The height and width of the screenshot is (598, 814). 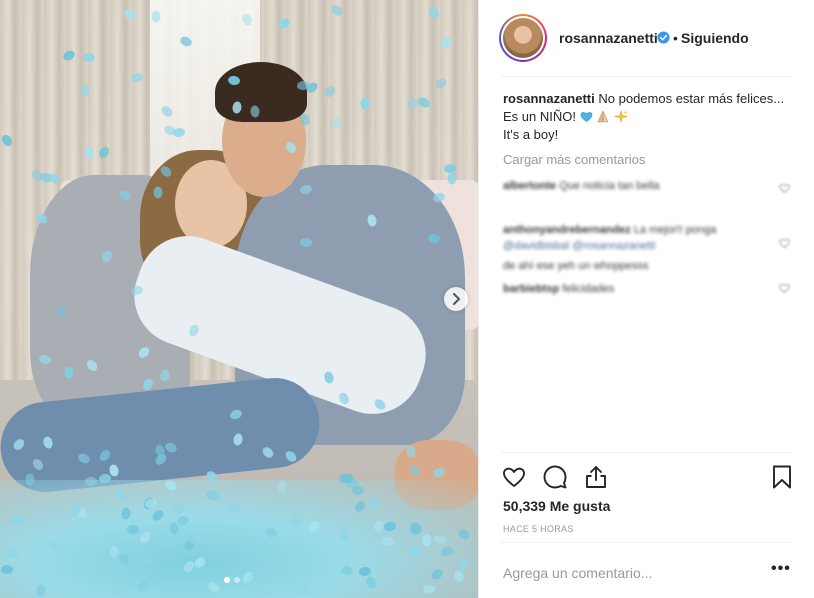 What do you see at coordinates (514, 477) in the screenshot?
I see `heart-outline-icon` at bounding box center [514, 477].